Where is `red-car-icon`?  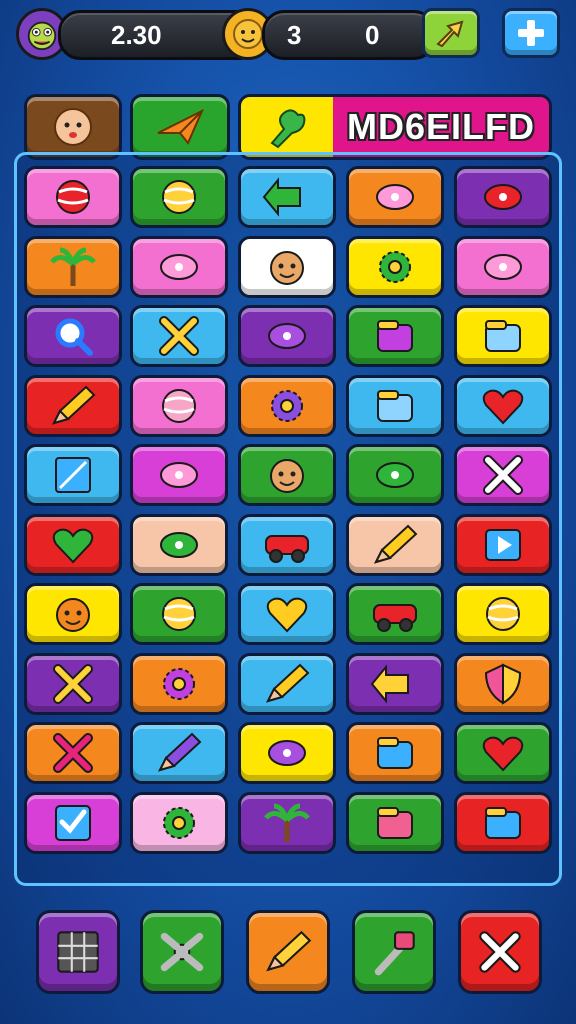 red-car-icon is located at coordinates (395, 618).